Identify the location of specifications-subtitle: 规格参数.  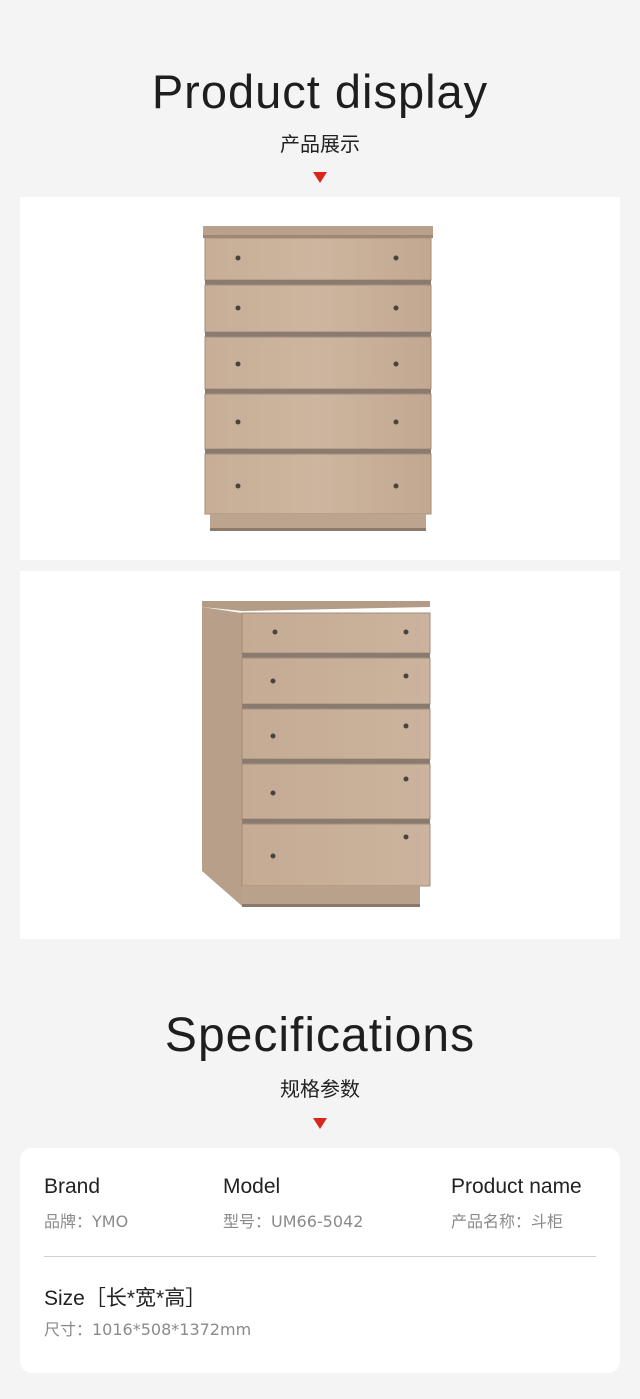
(320, 1089).